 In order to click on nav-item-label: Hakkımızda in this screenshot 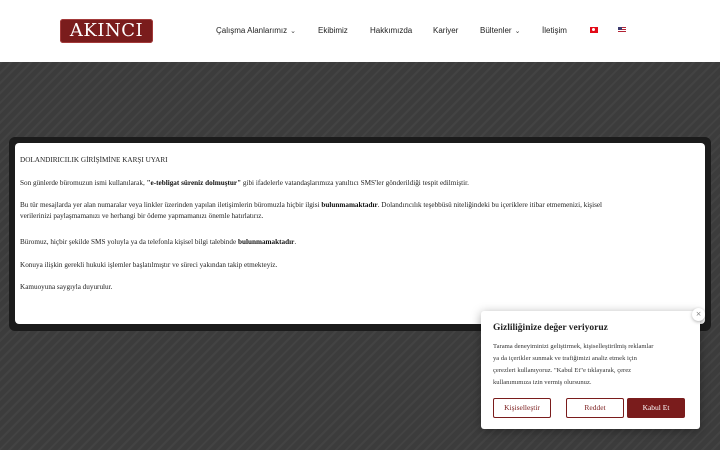, I will do `click(391, 30)`.